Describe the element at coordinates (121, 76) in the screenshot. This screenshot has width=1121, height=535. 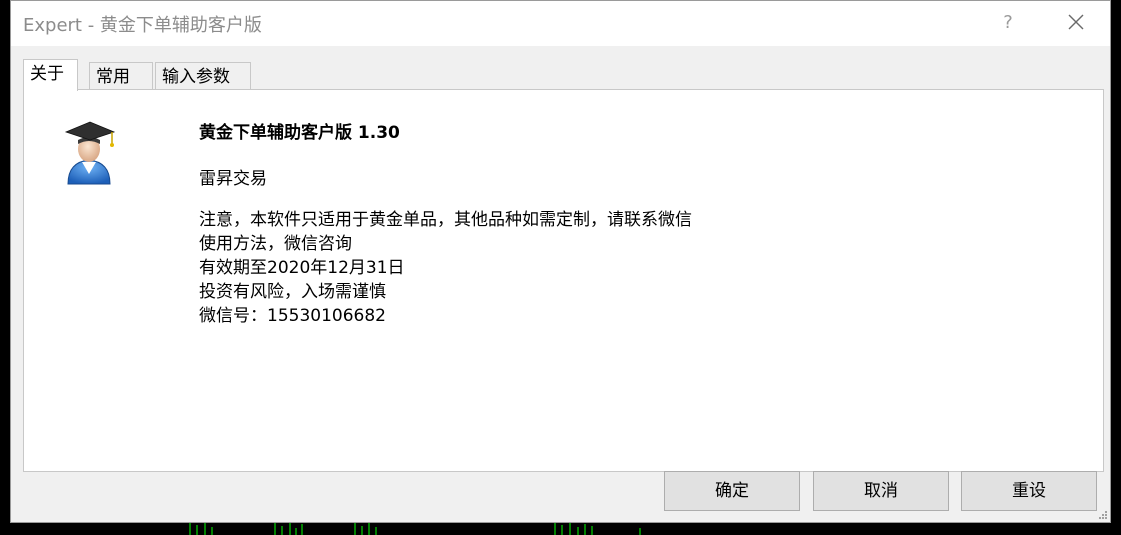
I see `tab-common: 常用` at that location.